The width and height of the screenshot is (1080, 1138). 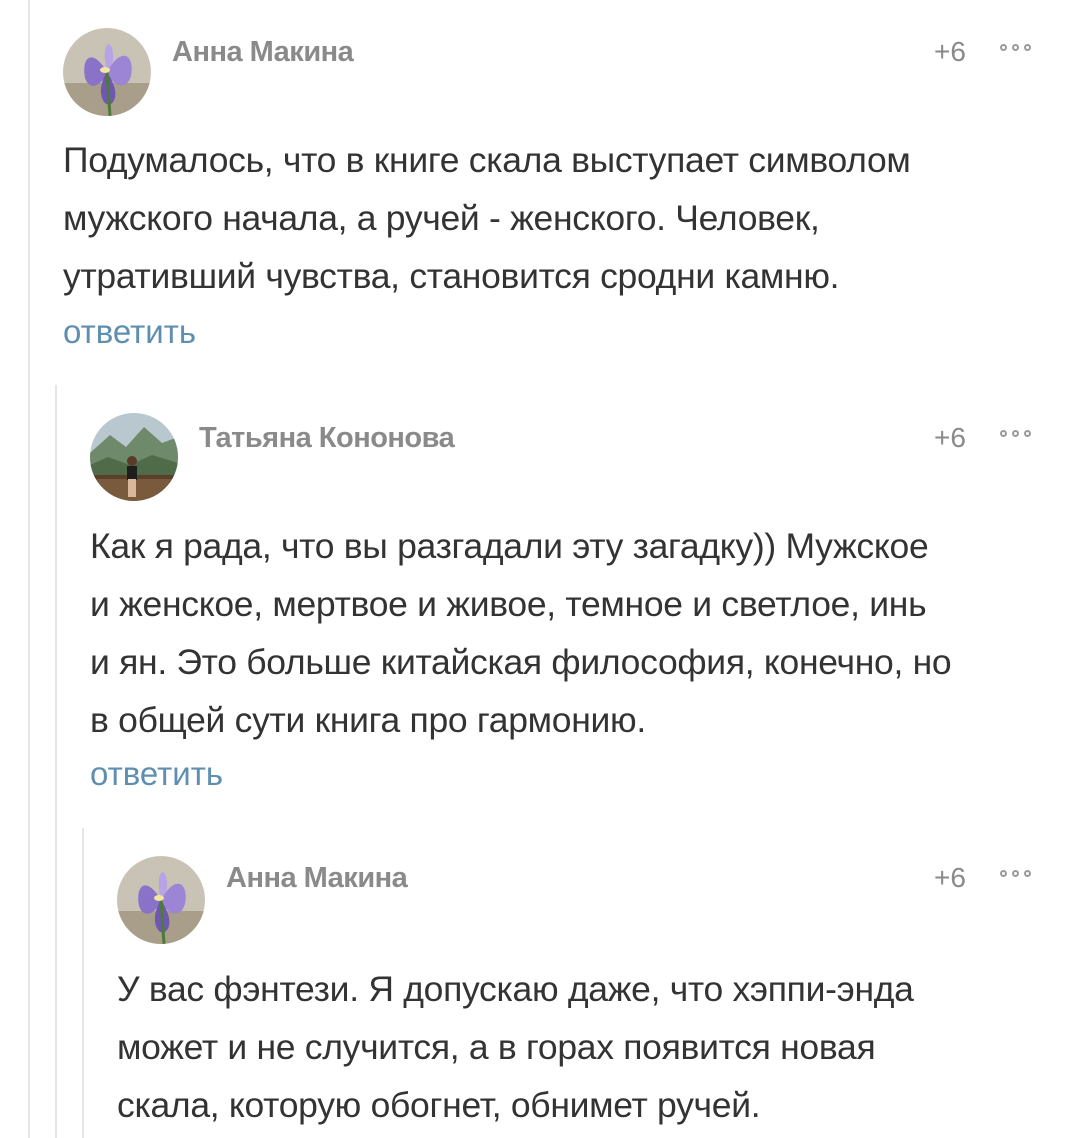 What do you see at coordinates (327, 438) in the screenshot?
I see `author-name: Татьяна Кононова` at bounding box center [327, 438].